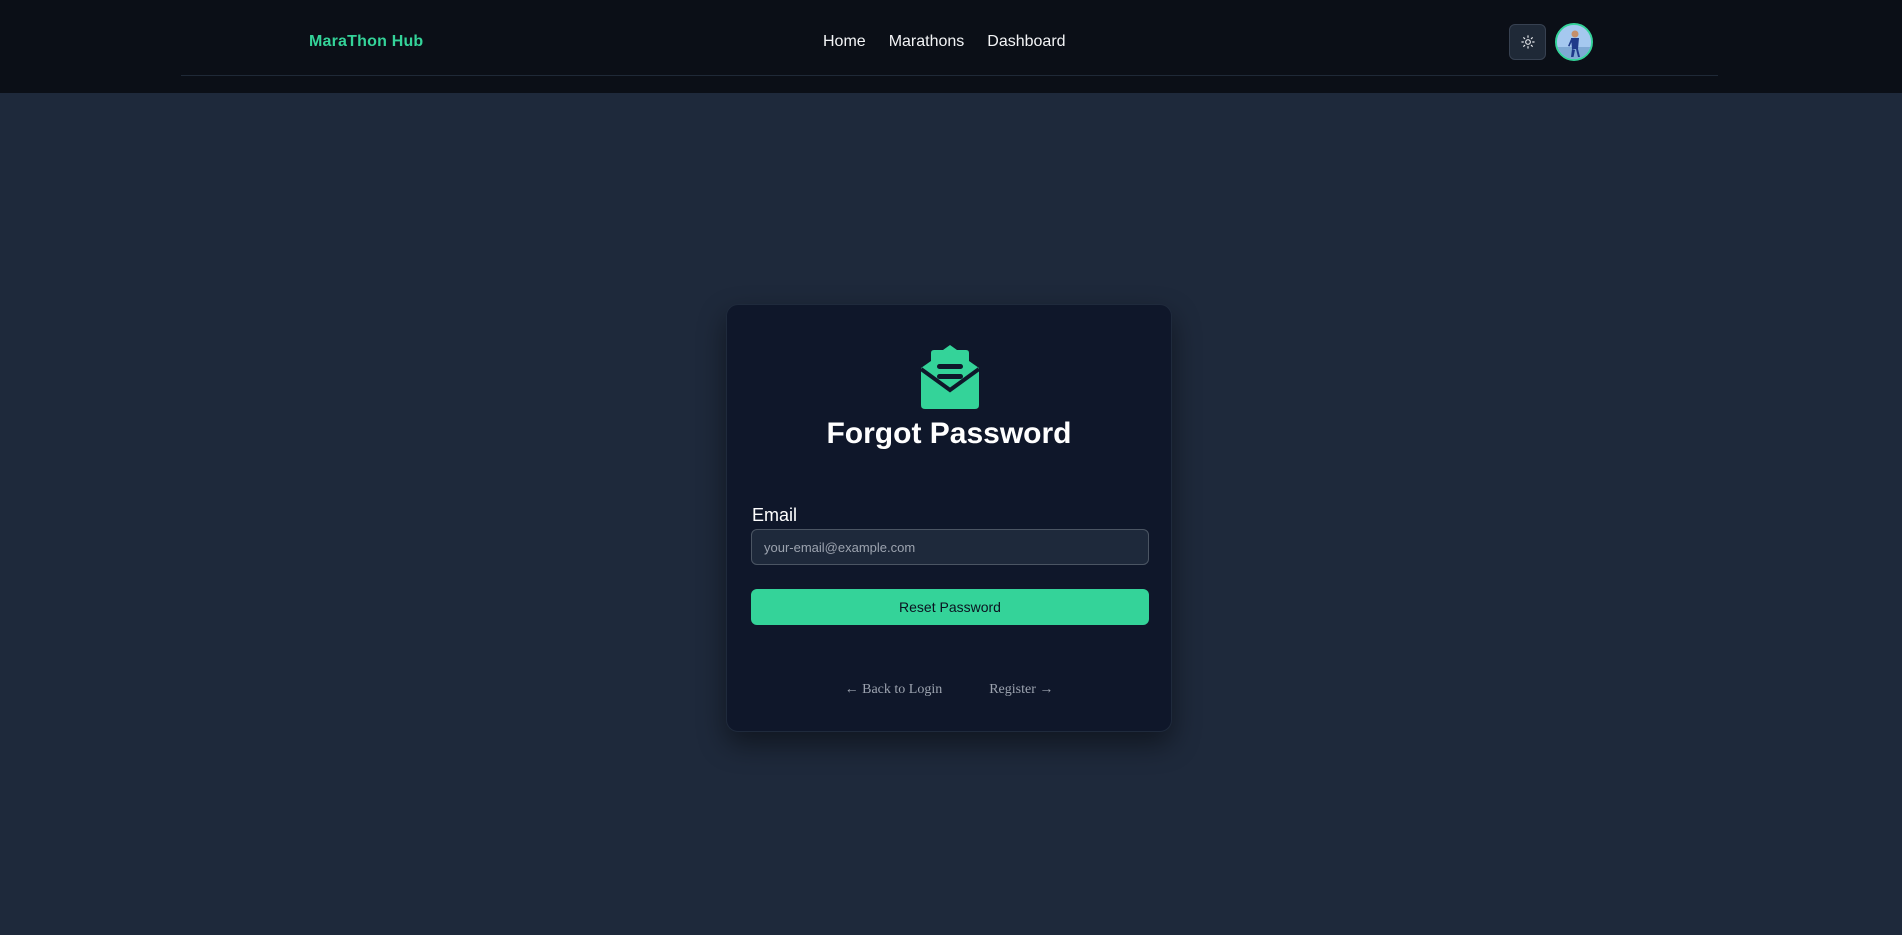  What do you see at coordinates (844, 42) in the screenshot?
I see `nav-link-home: Home` at bounding box center [844, 42].